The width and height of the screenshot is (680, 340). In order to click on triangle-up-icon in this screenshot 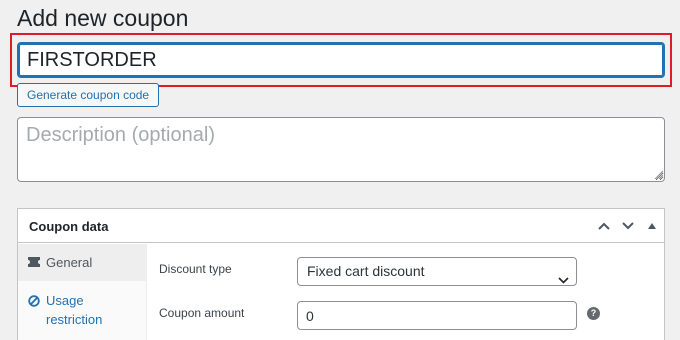, I will do `click(652, 226)`.